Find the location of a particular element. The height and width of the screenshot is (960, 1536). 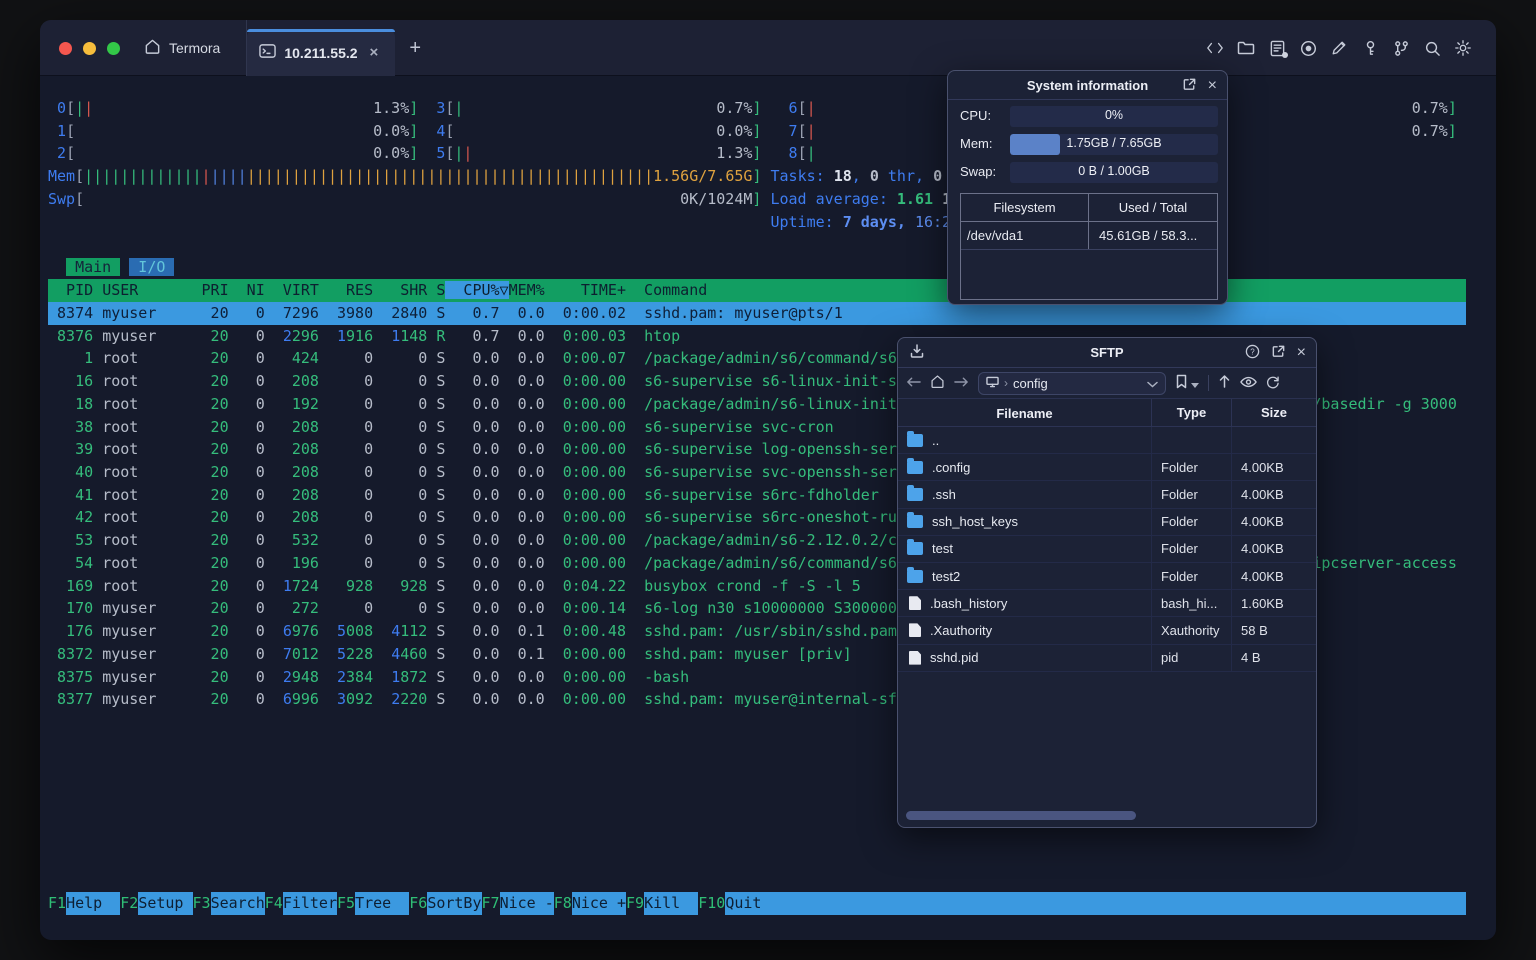

file-size is located at coordinates (1273, 440).